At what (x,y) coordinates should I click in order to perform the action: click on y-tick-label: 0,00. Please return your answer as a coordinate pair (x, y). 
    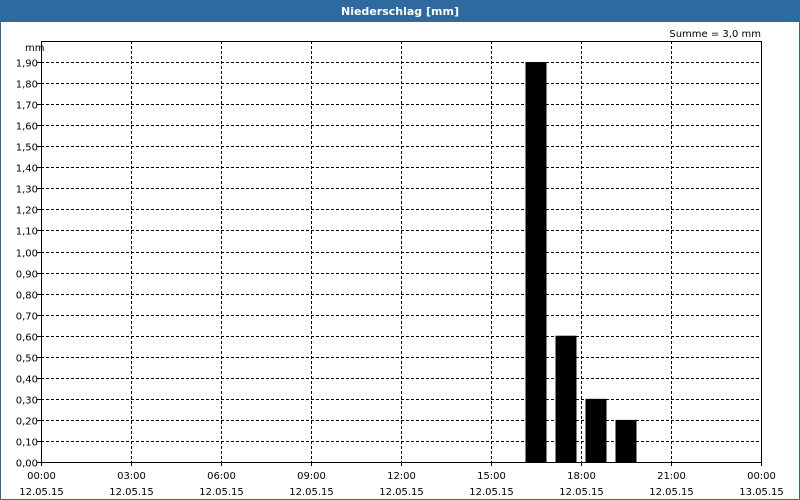
    Looking at the image, I should click on (27, 464).